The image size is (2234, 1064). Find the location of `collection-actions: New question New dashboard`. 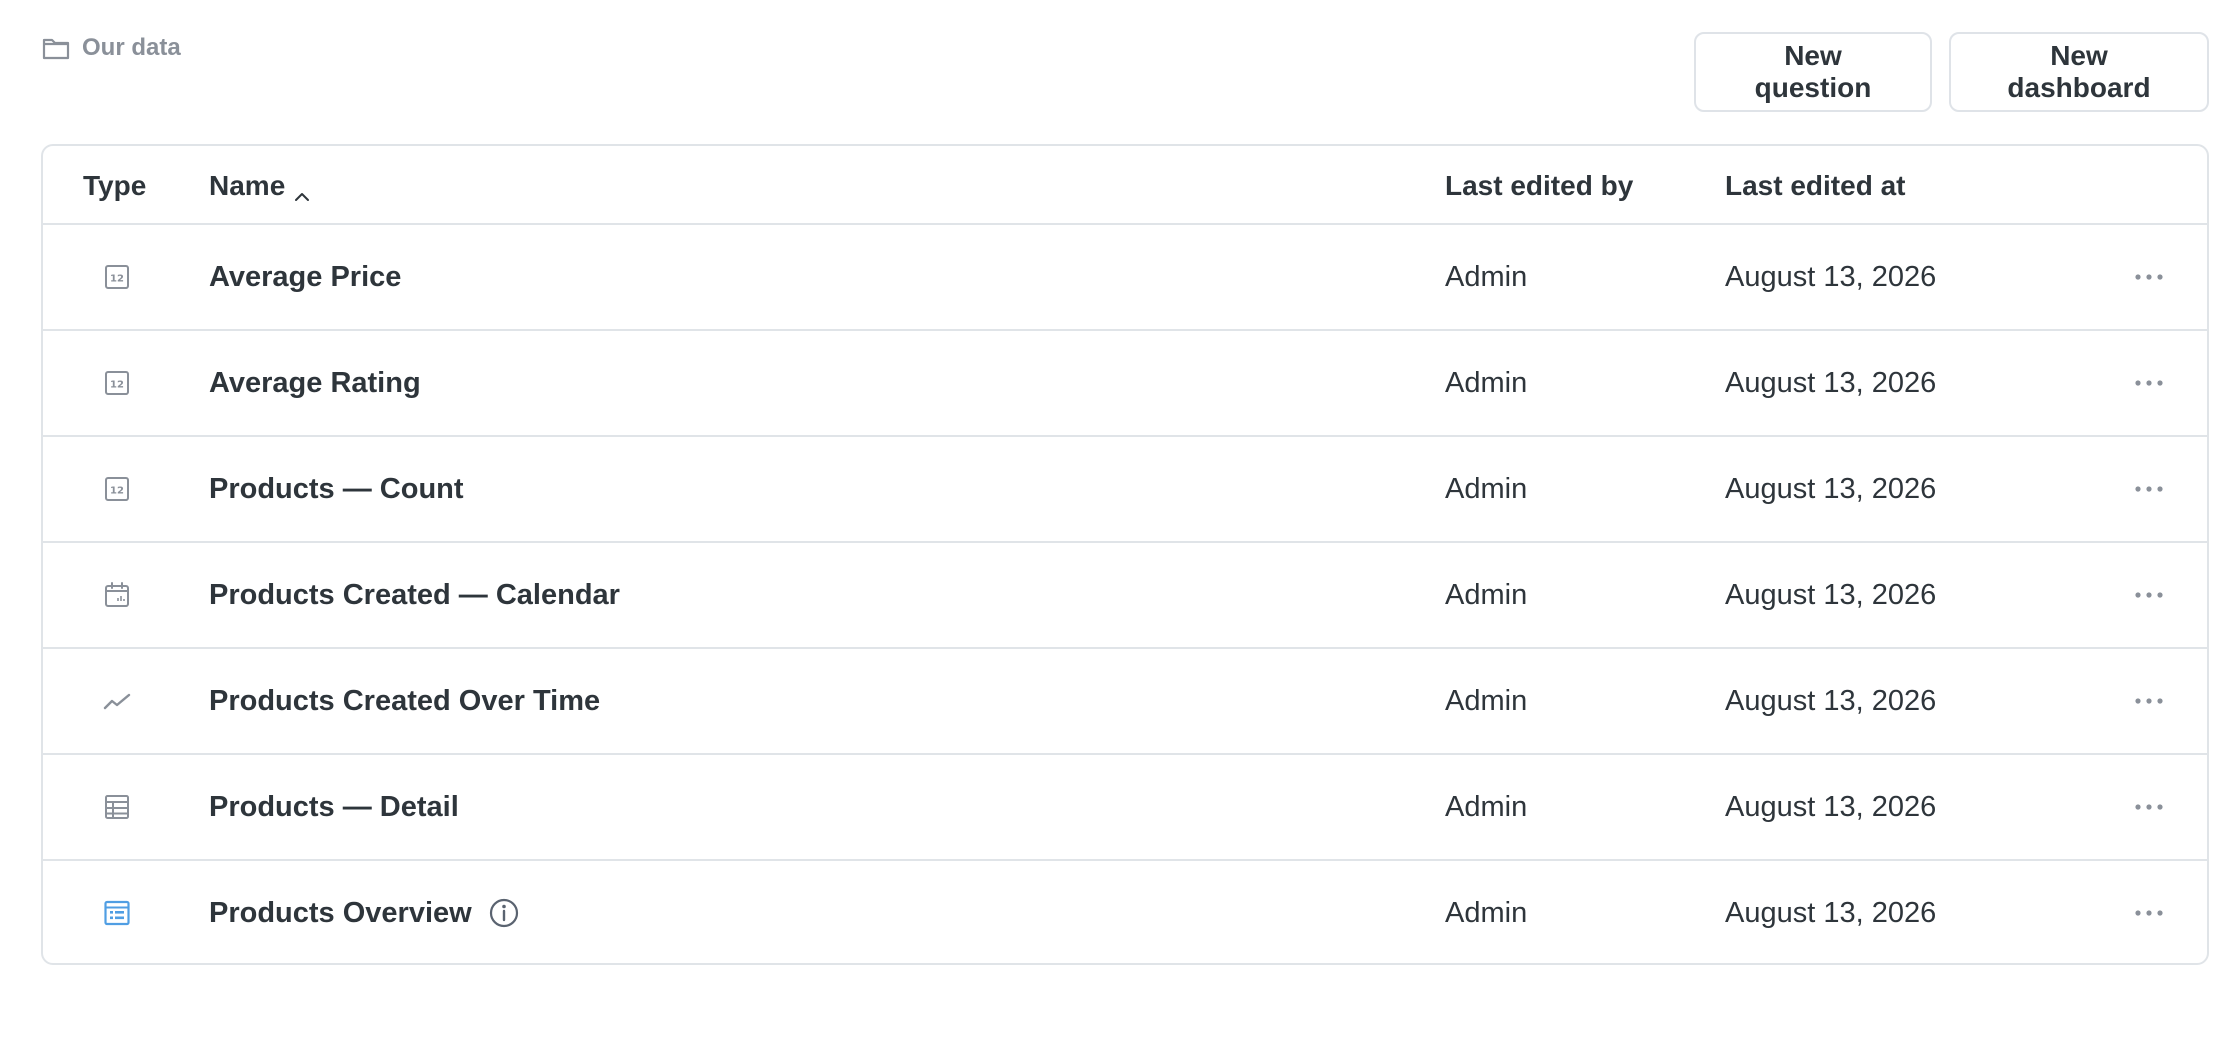

collection-actions: New question New dashboard is located at coordinates (1951, 72).